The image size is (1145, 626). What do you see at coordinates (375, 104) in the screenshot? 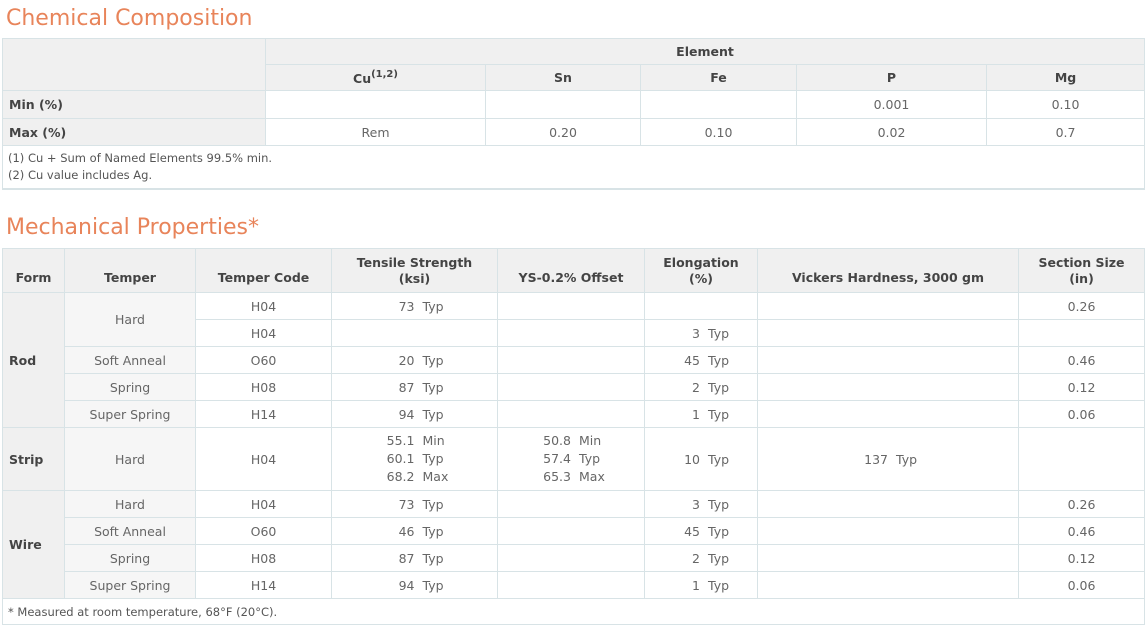
I see `cell-min-cu` at bounding box center [375, 104].